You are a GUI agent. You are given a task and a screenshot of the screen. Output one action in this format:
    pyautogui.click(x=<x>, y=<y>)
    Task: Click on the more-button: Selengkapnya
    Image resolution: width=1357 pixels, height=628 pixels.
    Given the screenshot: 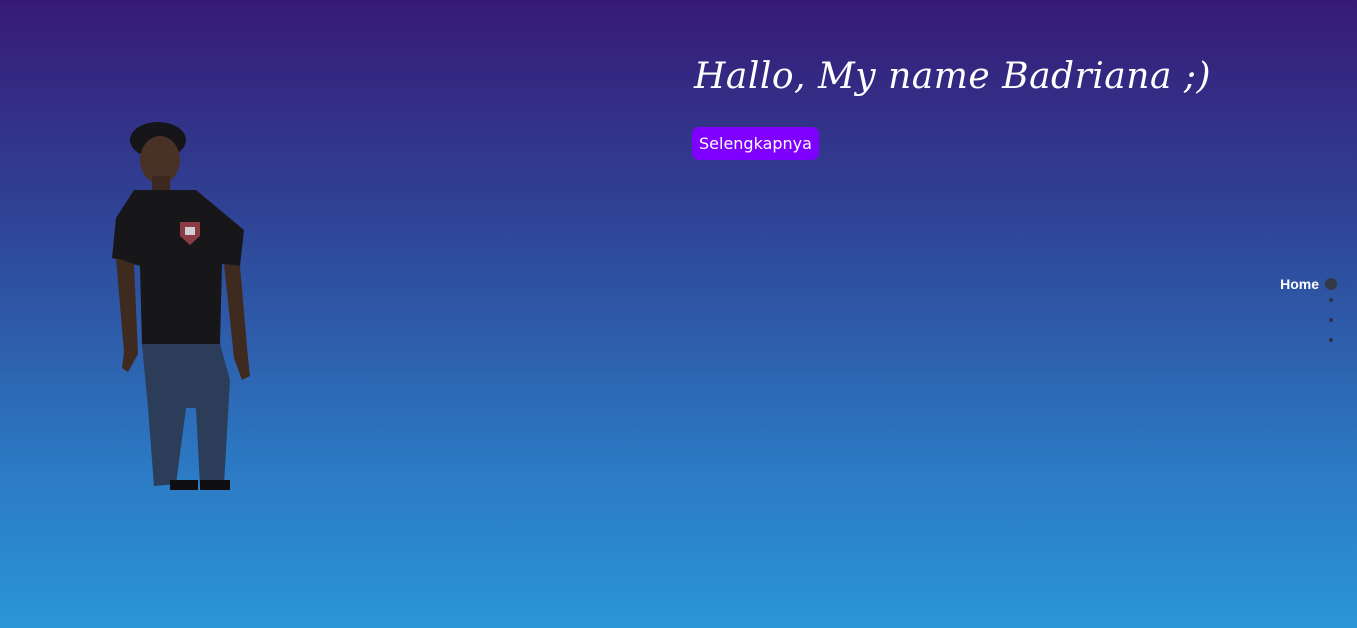 What is the action you would take?
    pyautogui.click(x=755, y=143)
    